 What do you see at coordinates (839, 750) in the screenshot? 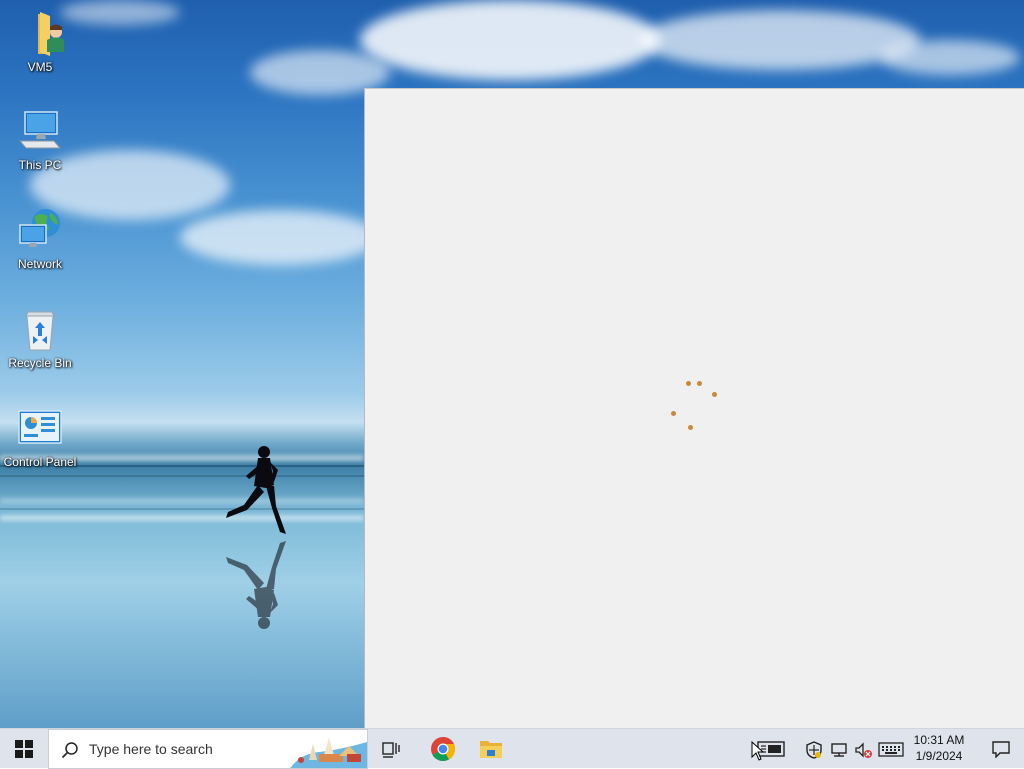
I see `network-tray-icon` at bounding box center [839, 750].